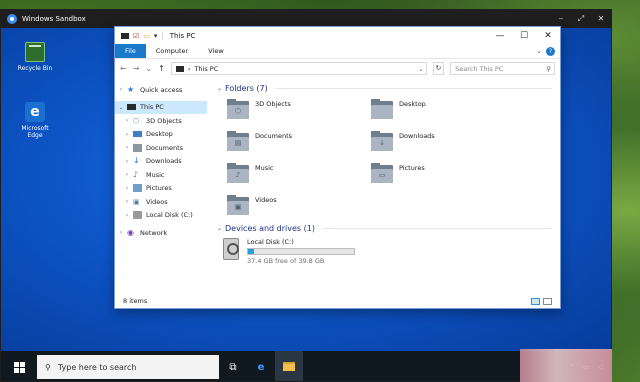  I want to click on refresh-button: ↻, so click(438, 68).